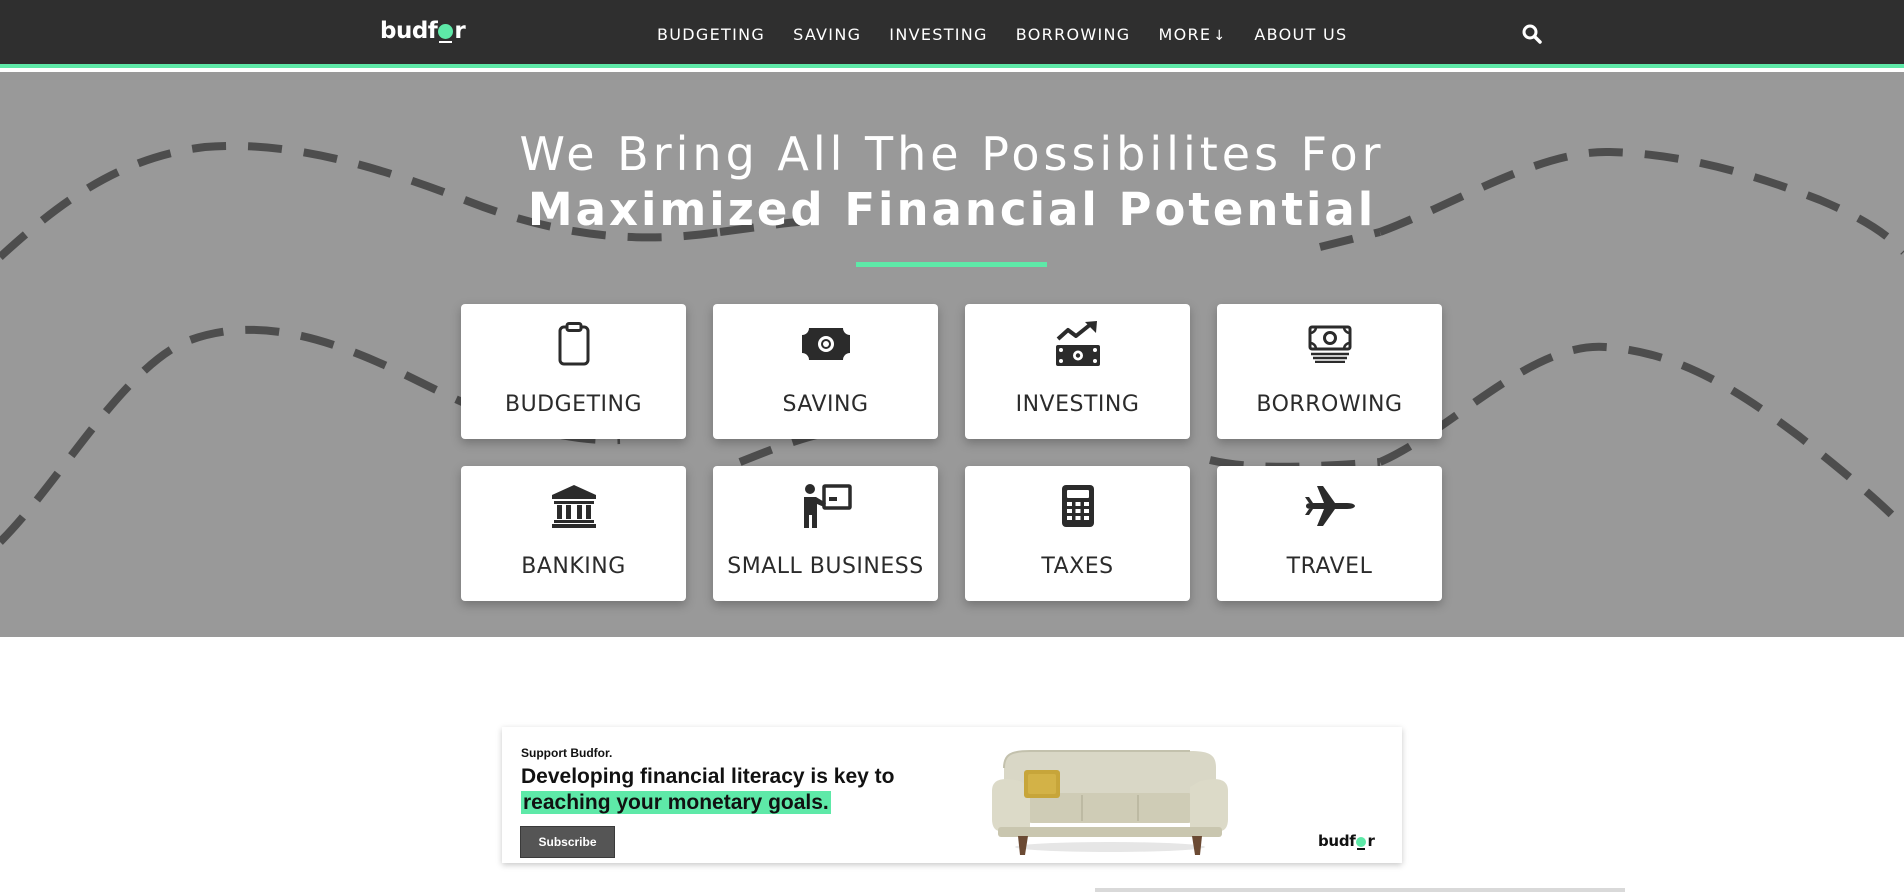  What do you see at coordinates (409, 31) in the screenshot?
I see `logo-text-start: budf` at bounding box center [409, 31].